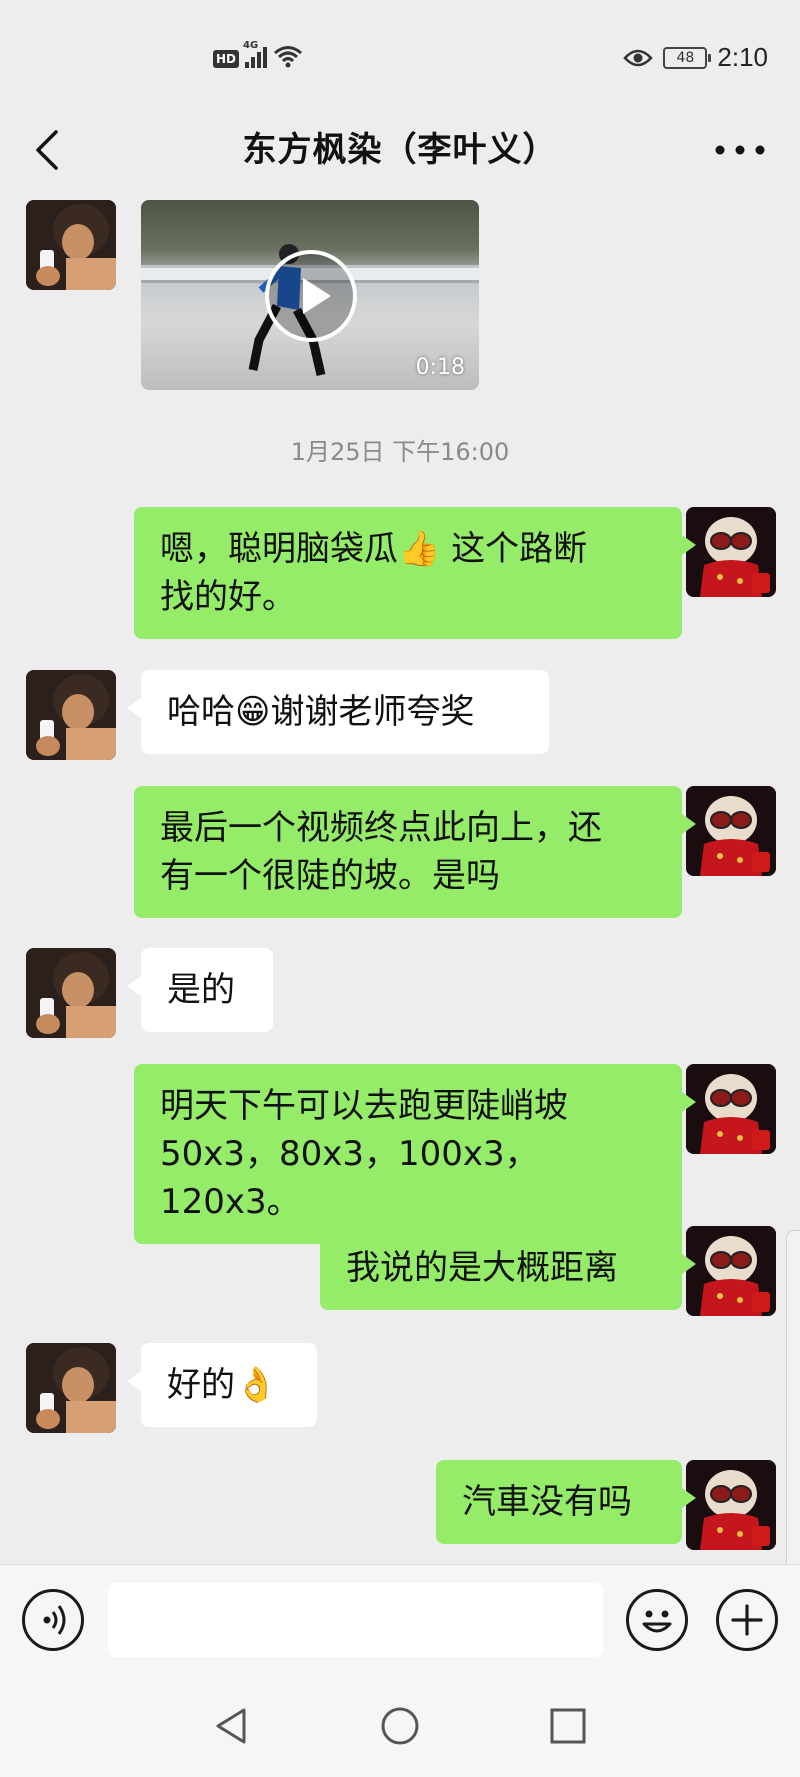 Image resolution: width=800 pixels, height=1777 pixels. I want to click on message-line: 汽車没有吗, so click(547, 1502).